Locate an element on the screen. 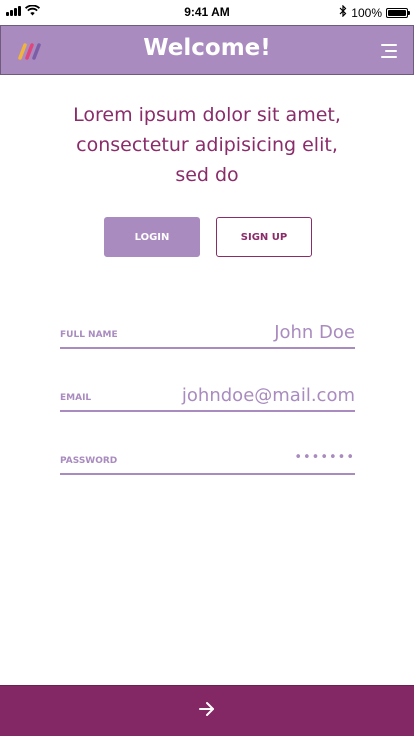 This screenshot has height=736, width=414. email-label: EMAIL is located at coordinates (76, 398).